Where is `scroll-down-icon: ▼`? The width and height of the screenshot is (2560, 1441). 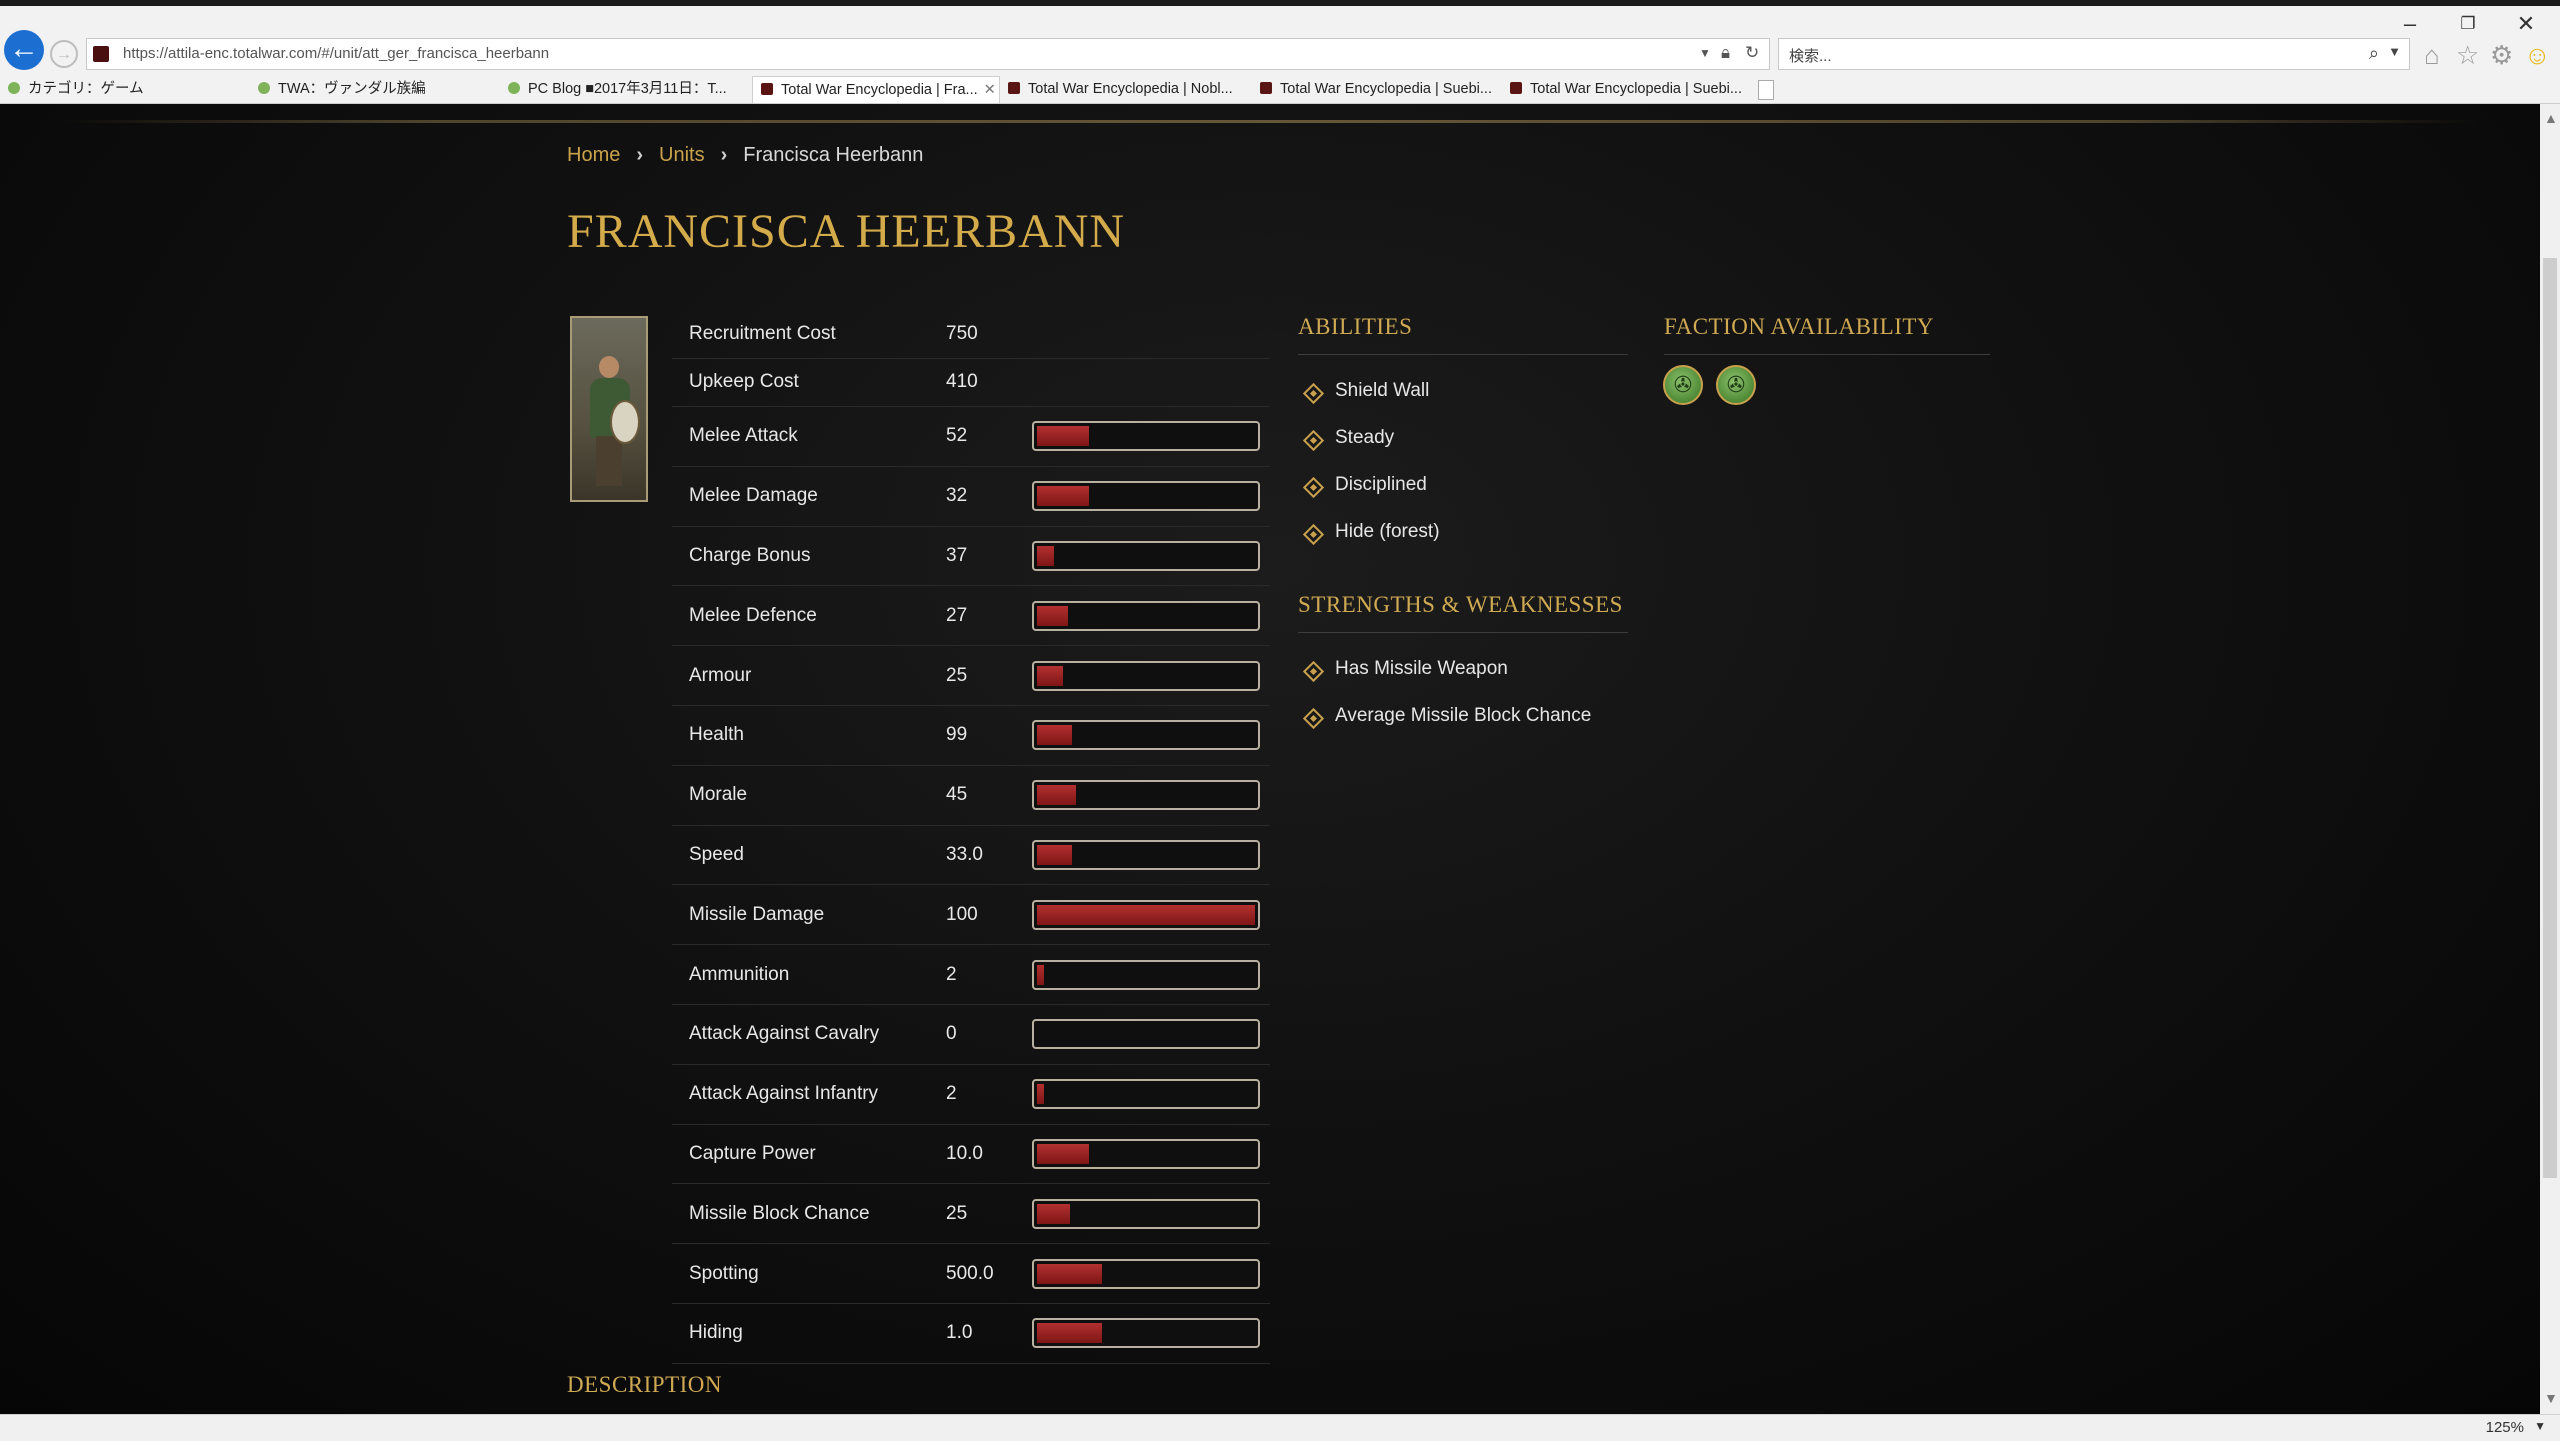
scroll-down-icon: ▼ is located at coordinates (2551, 1398).